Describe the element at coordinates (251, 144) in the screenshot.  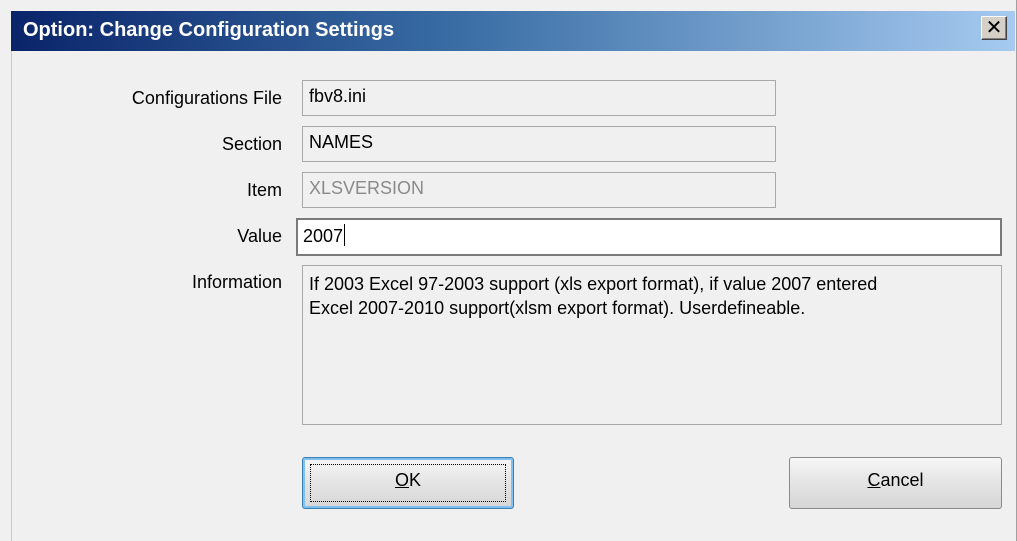
I see `section-label: Section` at that location.